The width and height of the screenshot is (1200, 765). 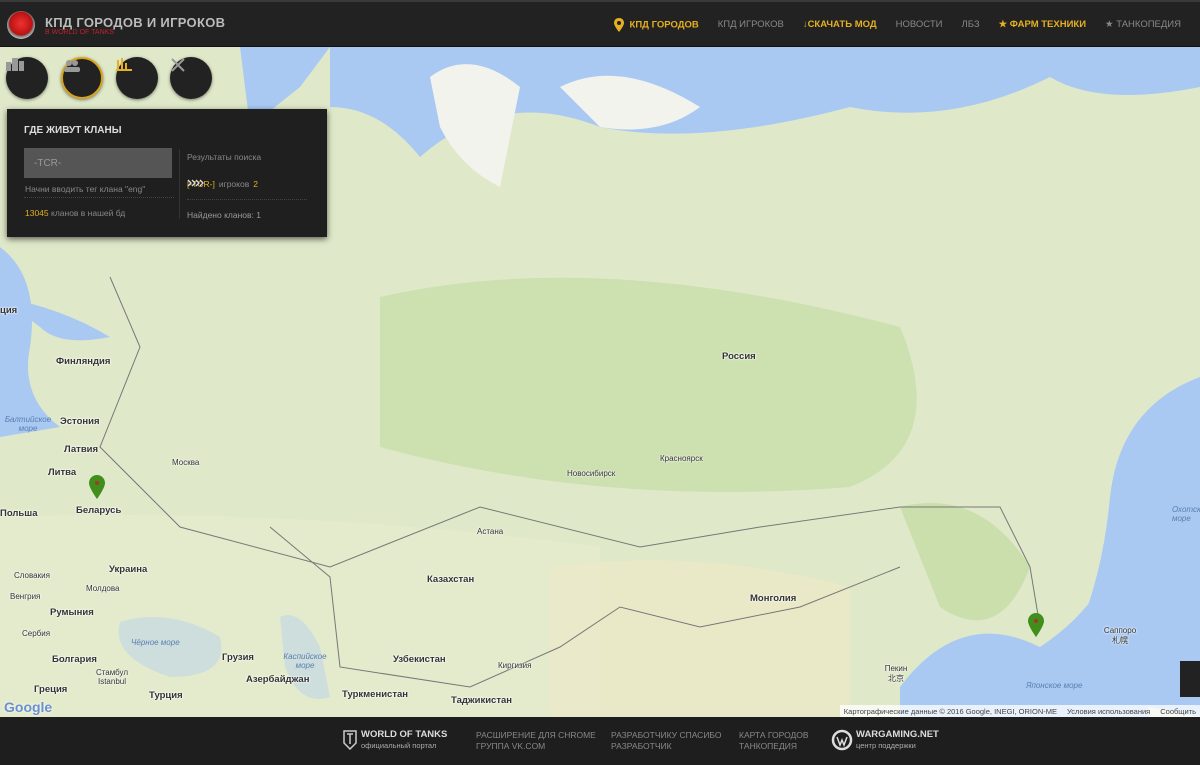 I want to click on buildings-icon, so click(x=15, y=64).